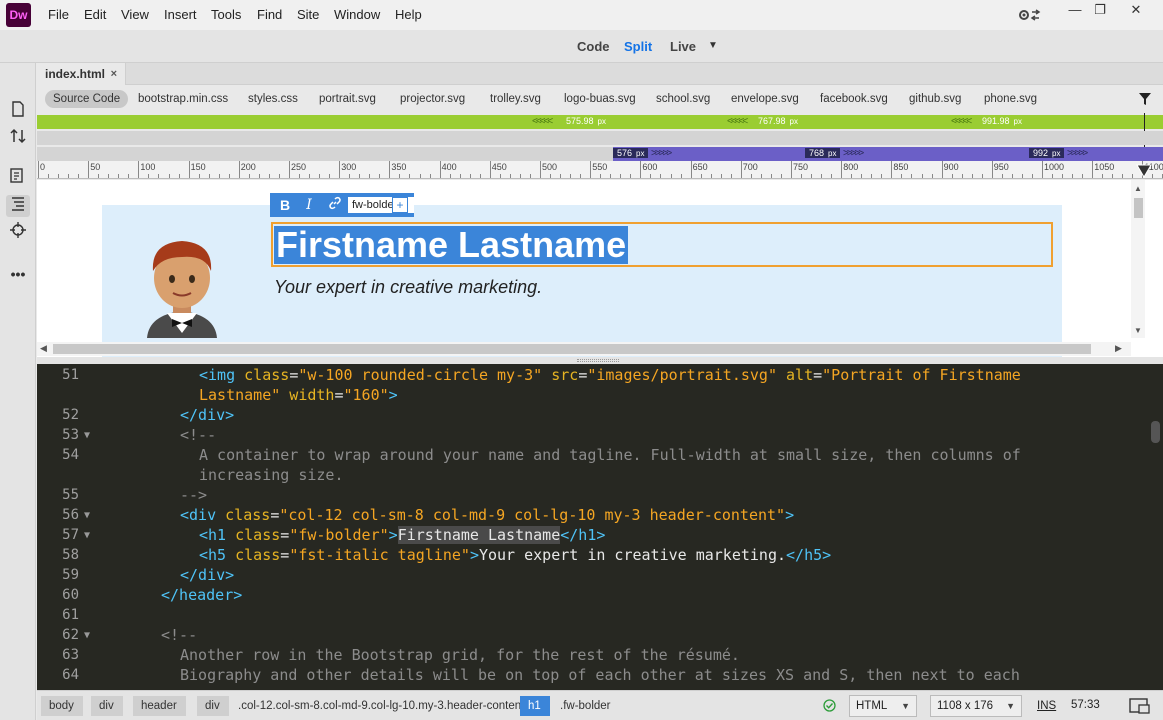 The height and width of the screenshot is (720, 1163). What do you see at coordinates (1046, 706) in the screenshot?
I see `insert-mode: INS` at bounding box center [1046, 706].